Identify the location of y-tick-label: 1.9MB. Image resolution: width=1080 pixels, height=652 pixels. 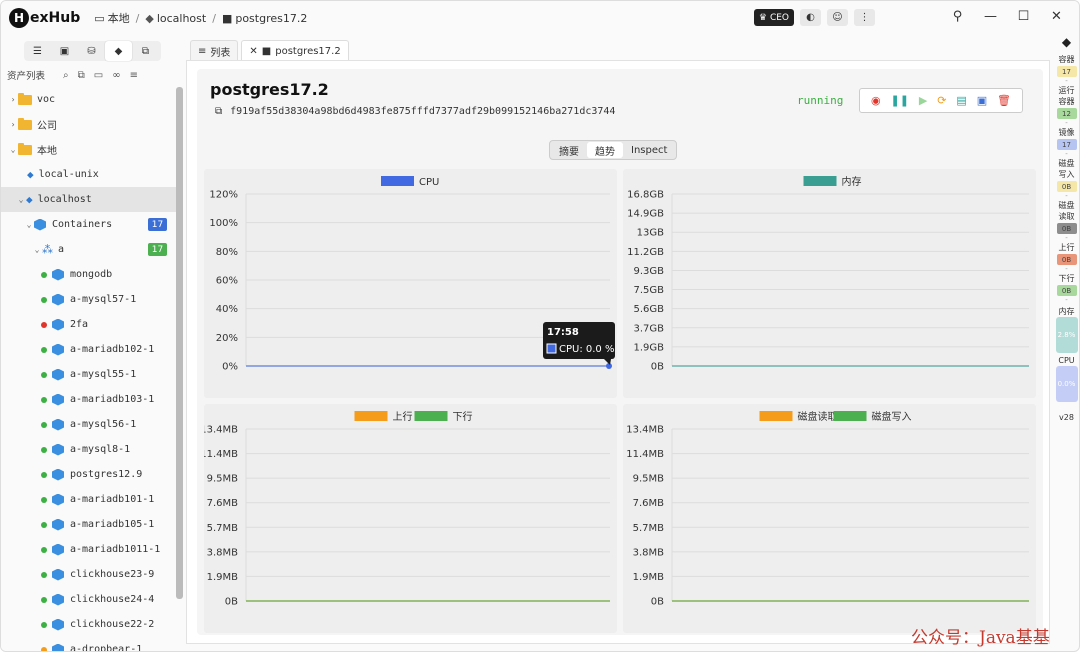
(649, 577).